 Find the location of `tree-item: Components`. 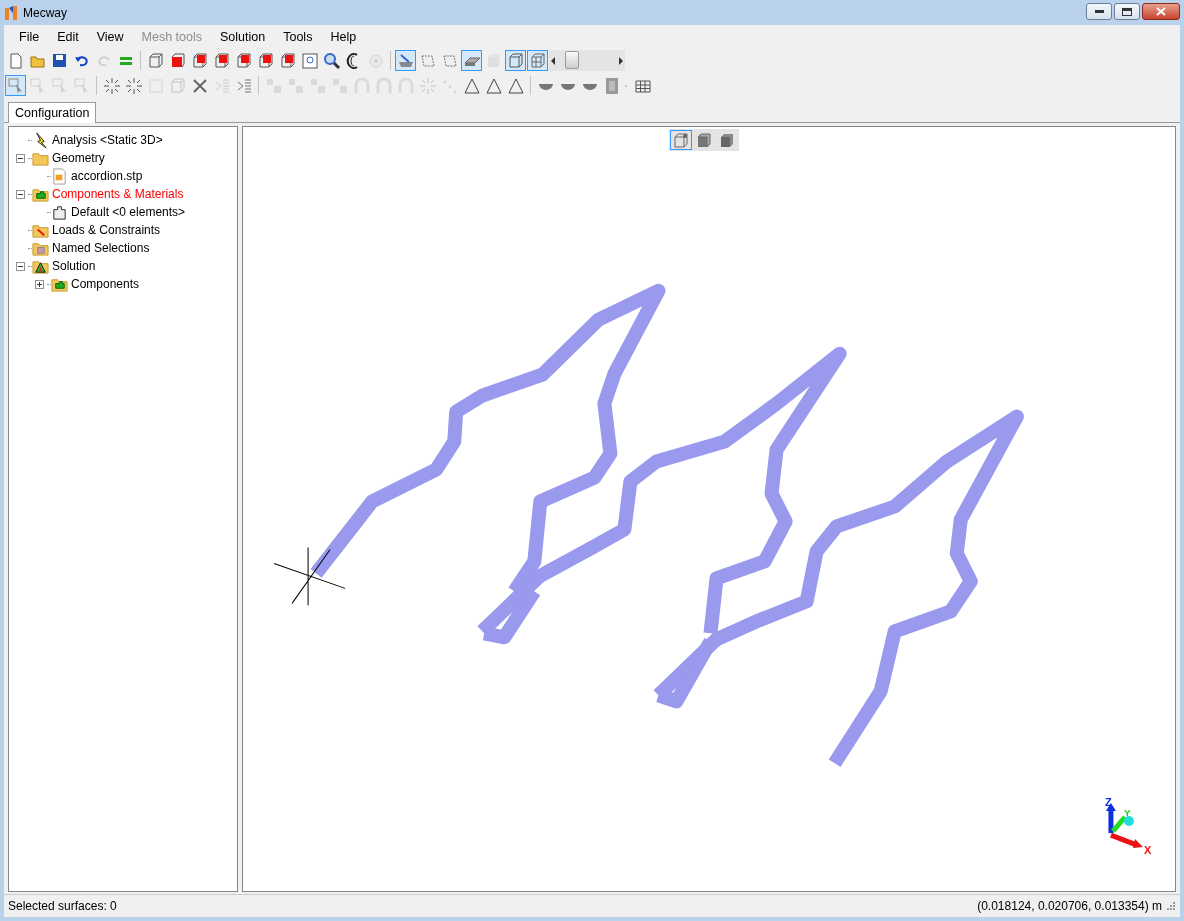

tree-item: Components is located at coordinates (105, 284).